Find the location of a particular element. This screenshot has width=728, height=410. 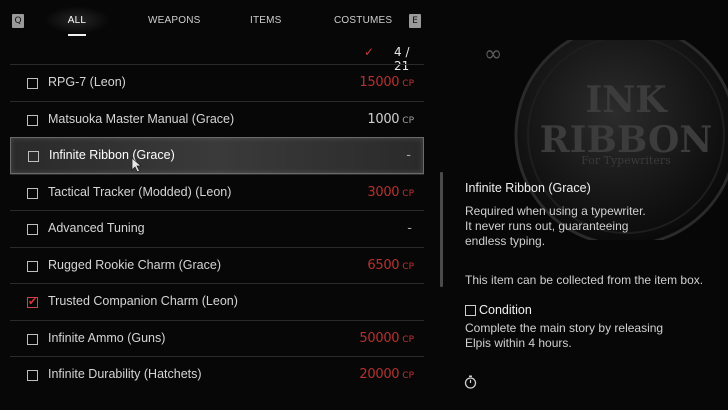

list-item: Trusted Companion Charm (Leon) is located at coordinates (217, 301).